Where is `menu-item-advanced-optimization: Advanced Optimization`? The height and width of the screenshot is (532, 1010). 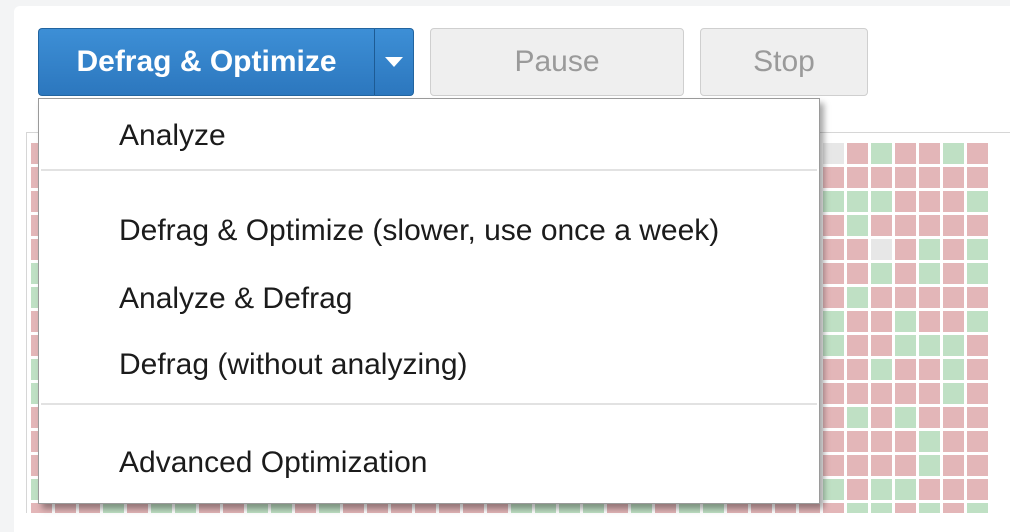
menu-item-advanced-optimization: Advanced Optimization is located at coordinates (273, 463).